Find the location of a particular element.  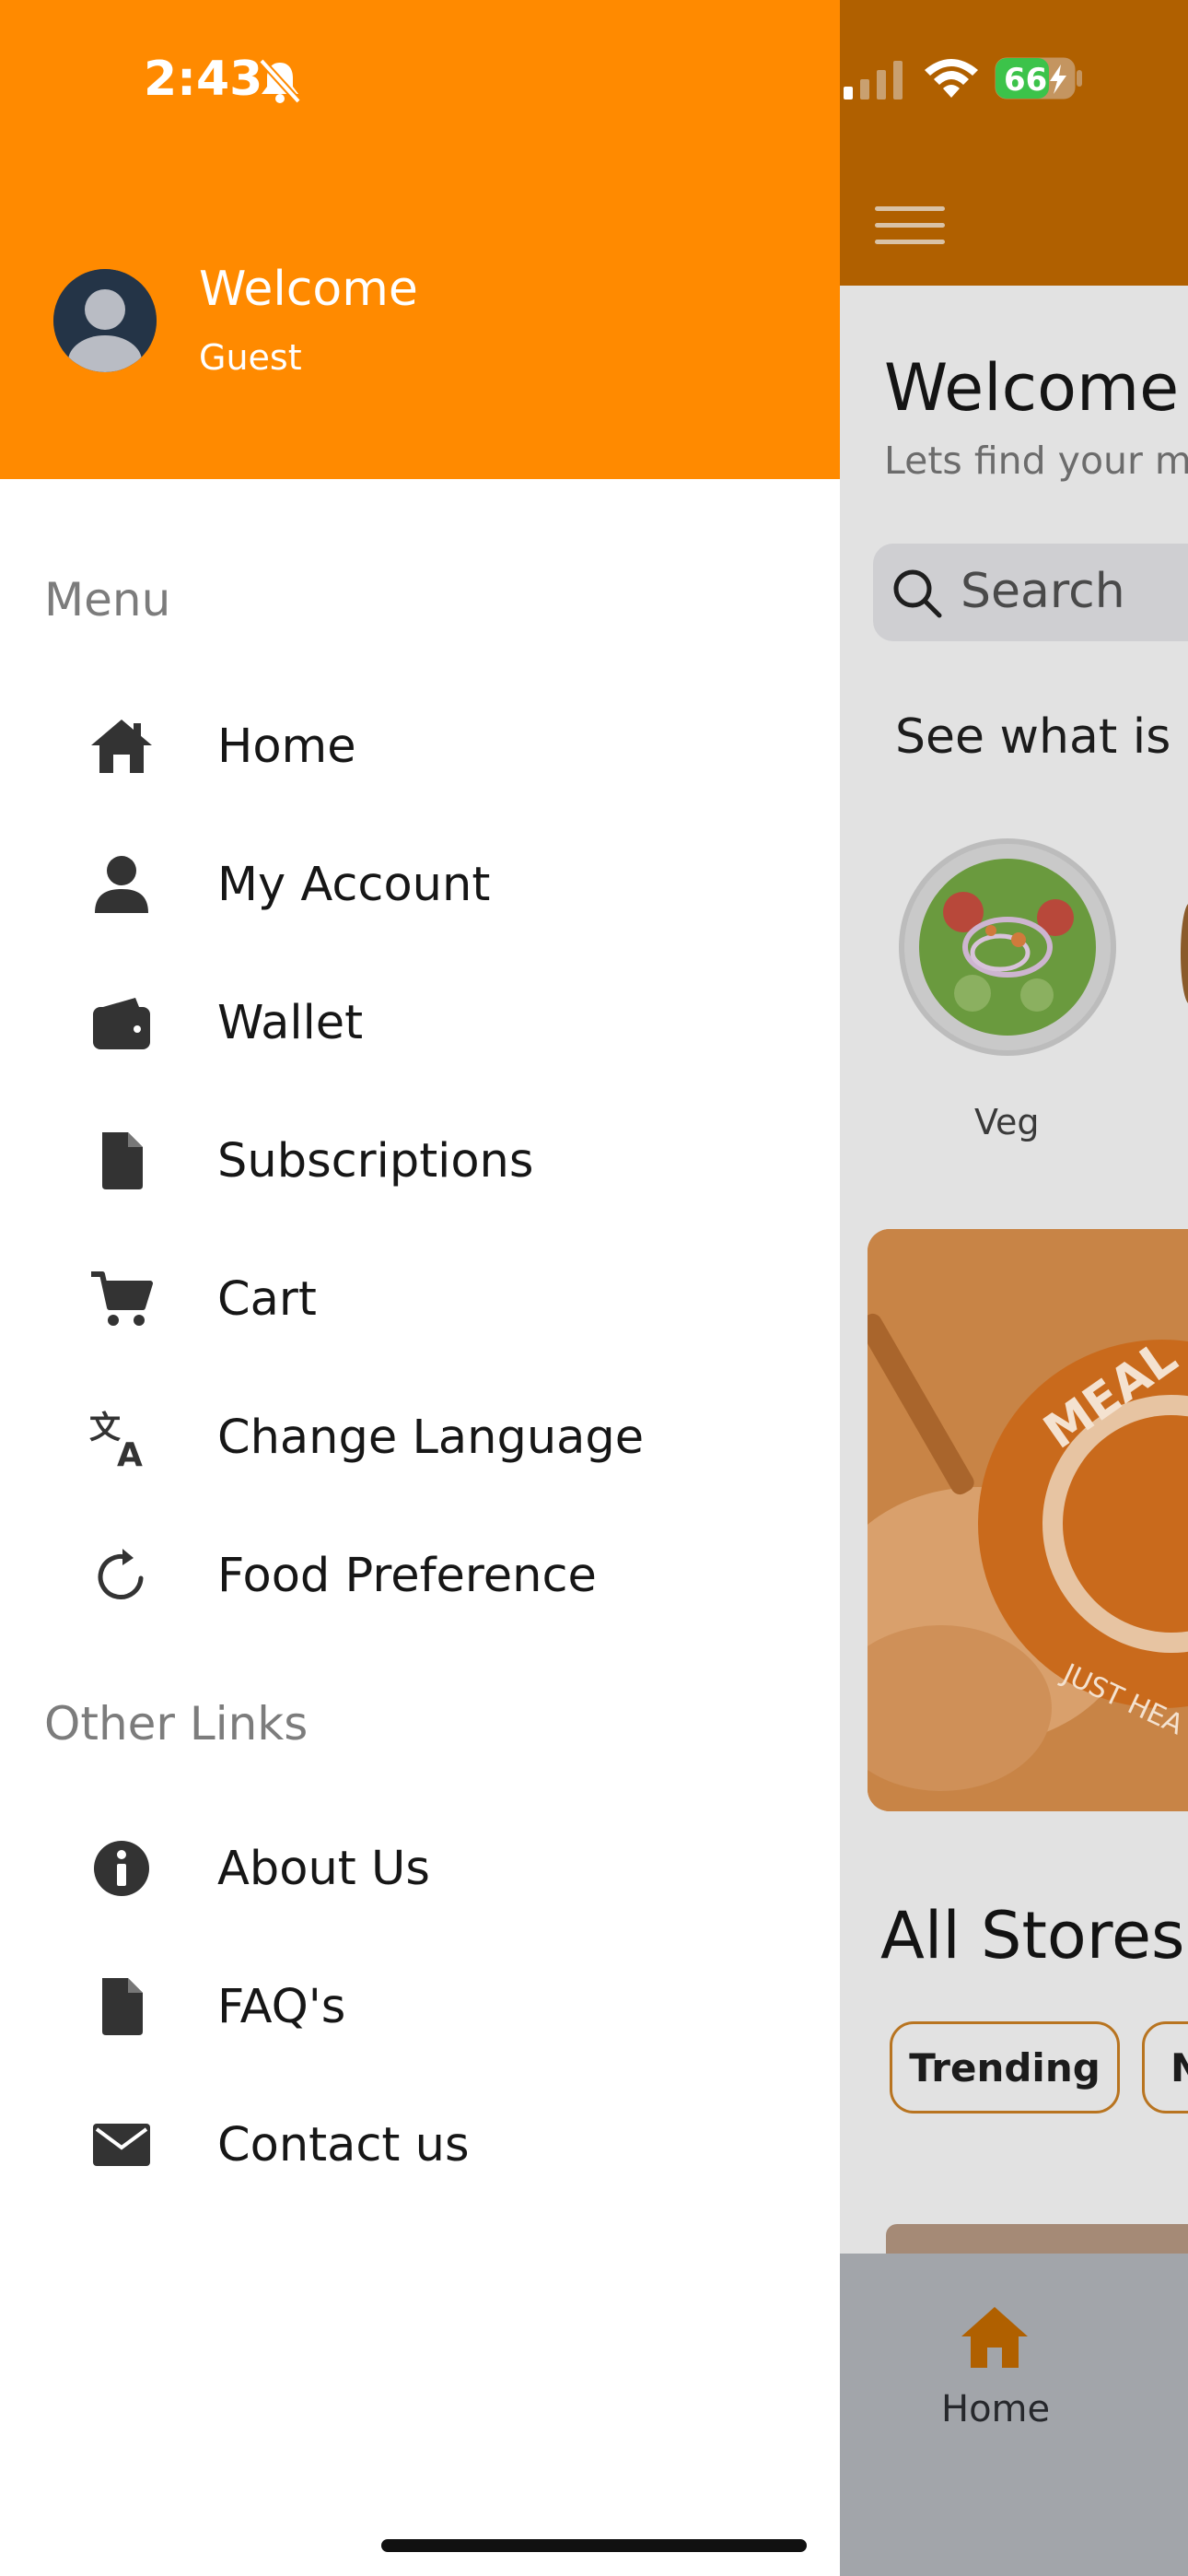

category-label: Veg is located at coordinates (1007, 1122).